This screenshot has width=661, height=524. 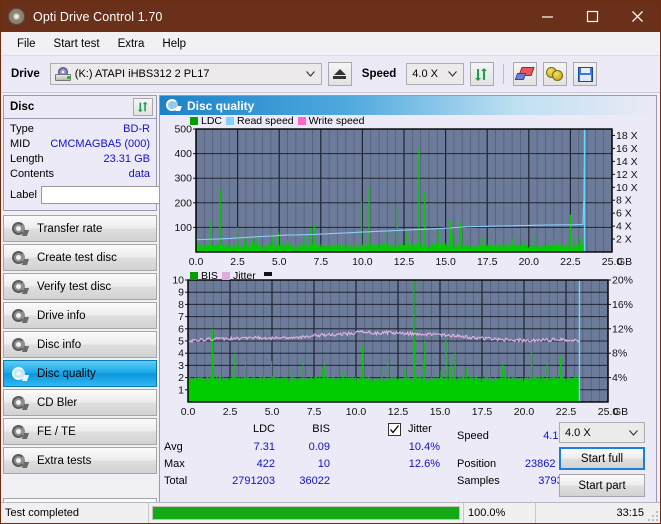 I want to click on menu-help: Help, so click(x=174, y=44).